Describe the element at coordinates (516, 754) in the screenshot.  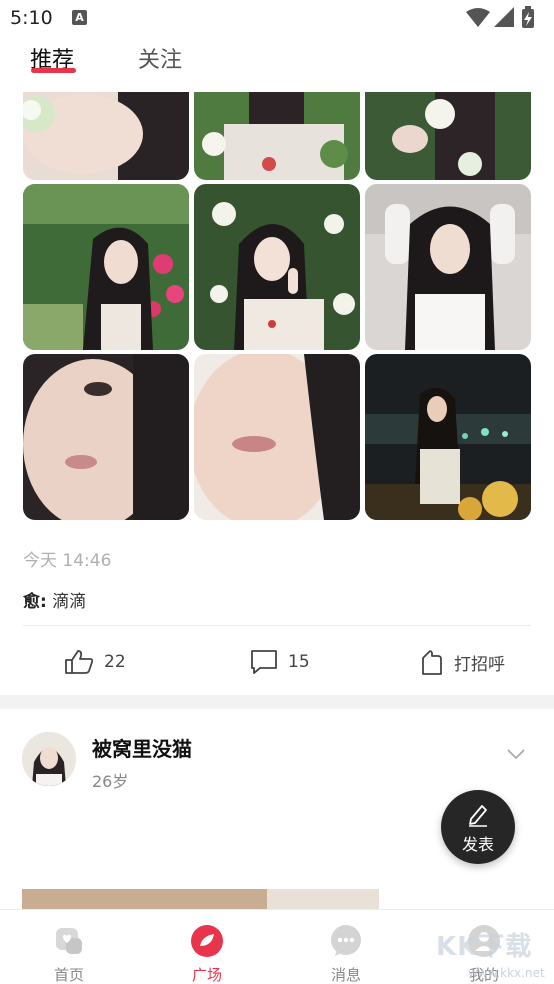
I see `chevron-down-icon` at that location.